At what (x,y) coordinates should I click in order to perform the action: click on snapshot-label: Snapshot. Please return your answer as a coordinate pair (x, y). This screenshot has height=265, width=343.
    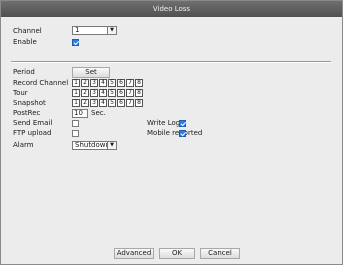
    Looking at the image, I should click on (29, 103).